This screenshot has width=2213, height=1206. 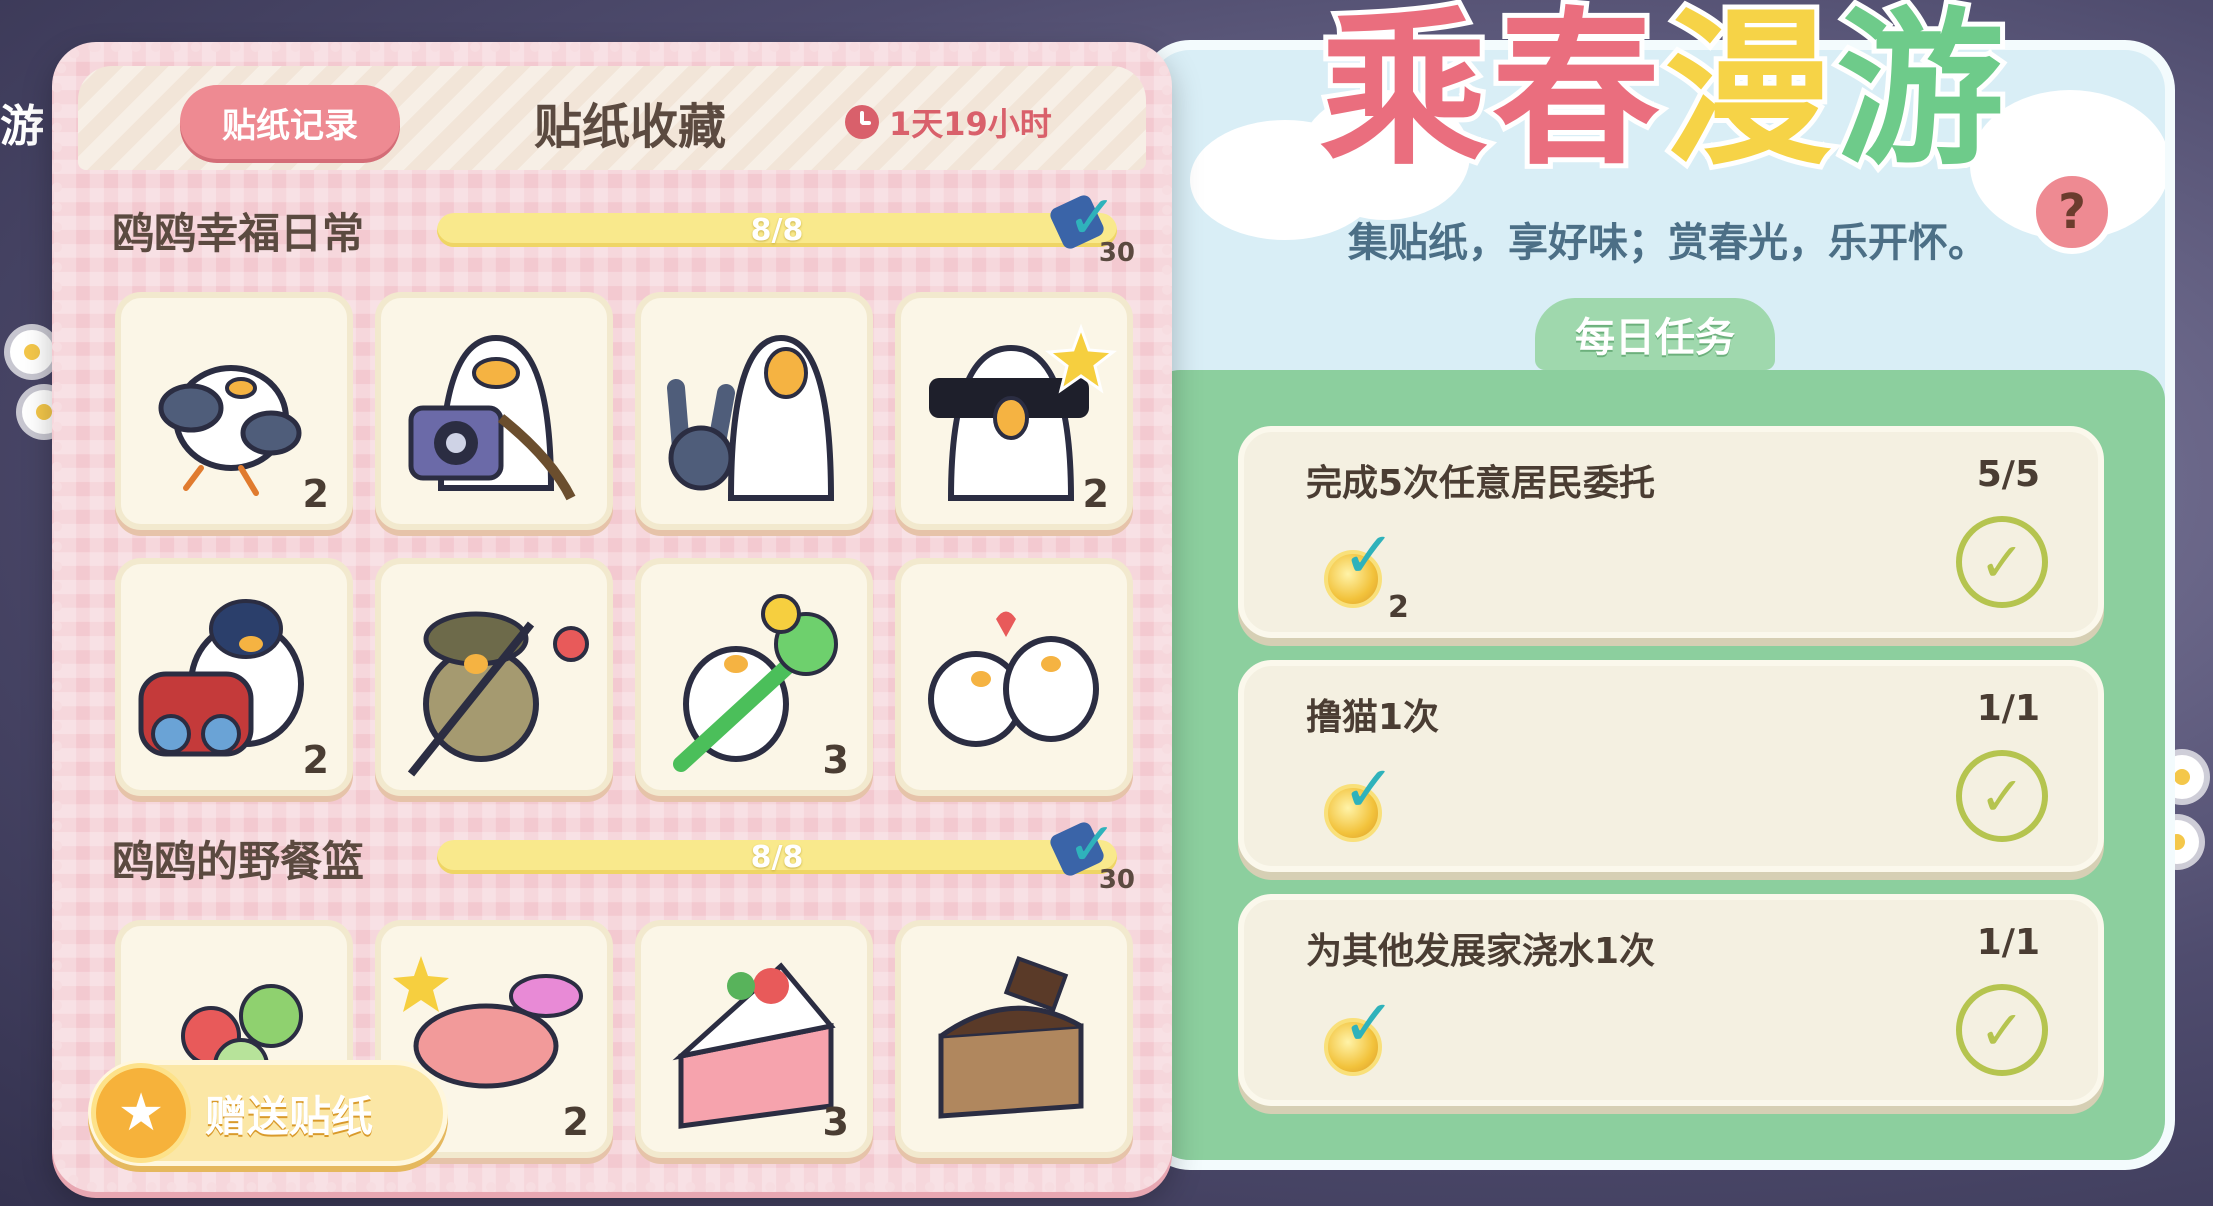 I want to click on timer-text: 1天19小时, so click(x=970, y=124).